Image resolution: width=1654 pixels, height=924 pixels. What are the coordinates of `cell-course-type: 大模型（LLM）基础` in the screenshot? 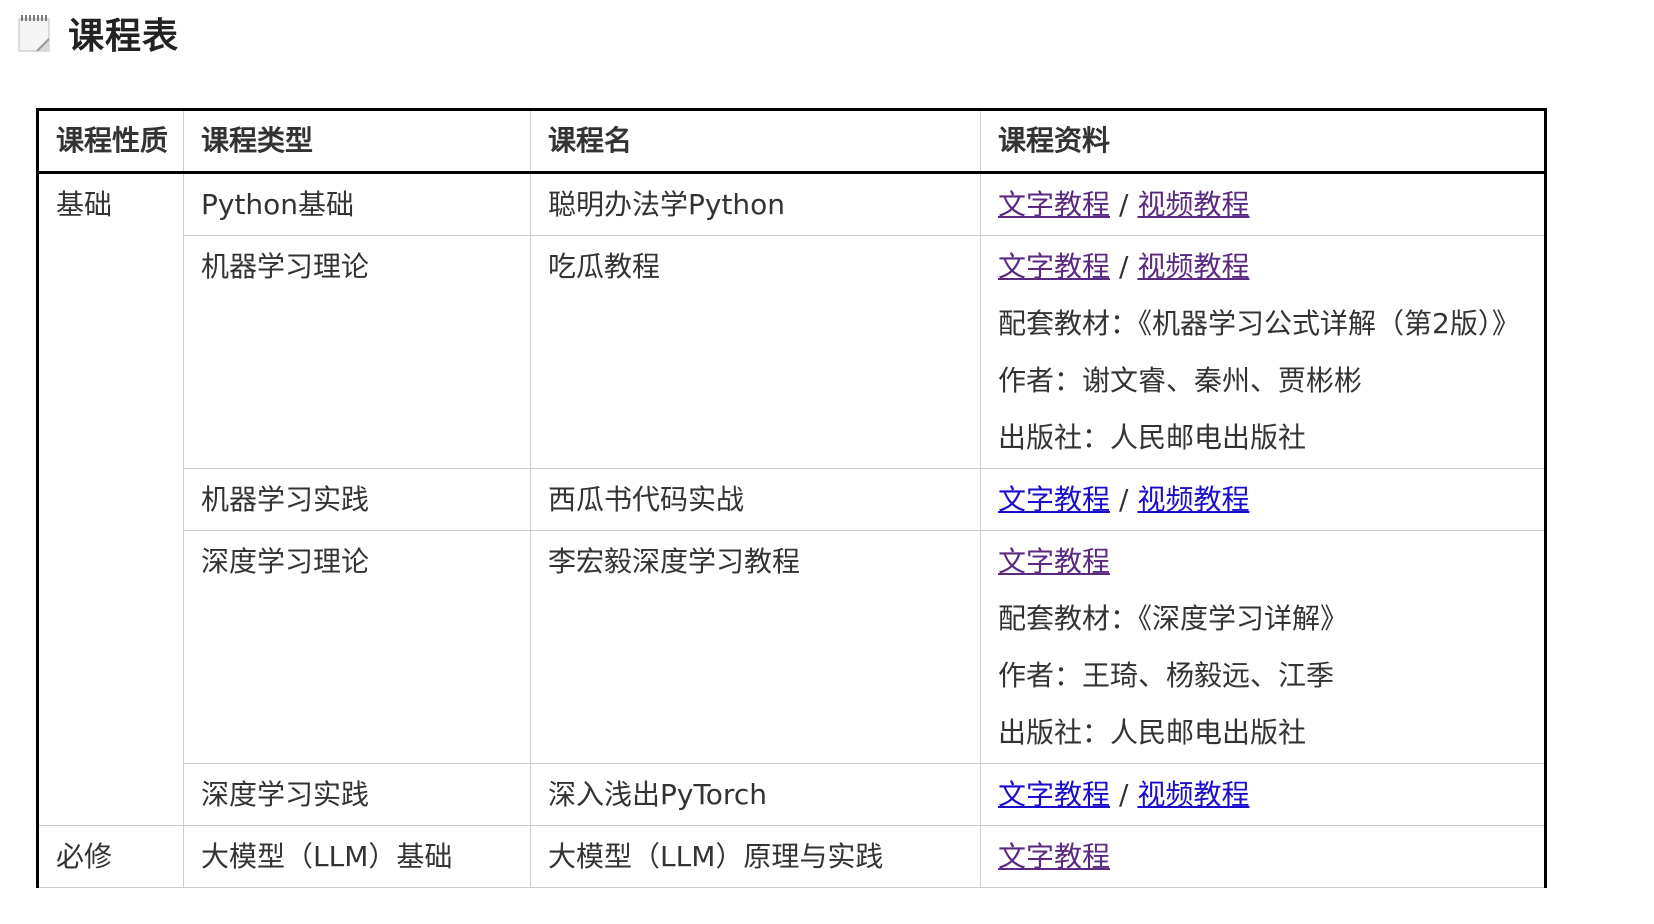 It's located at (357, 856).